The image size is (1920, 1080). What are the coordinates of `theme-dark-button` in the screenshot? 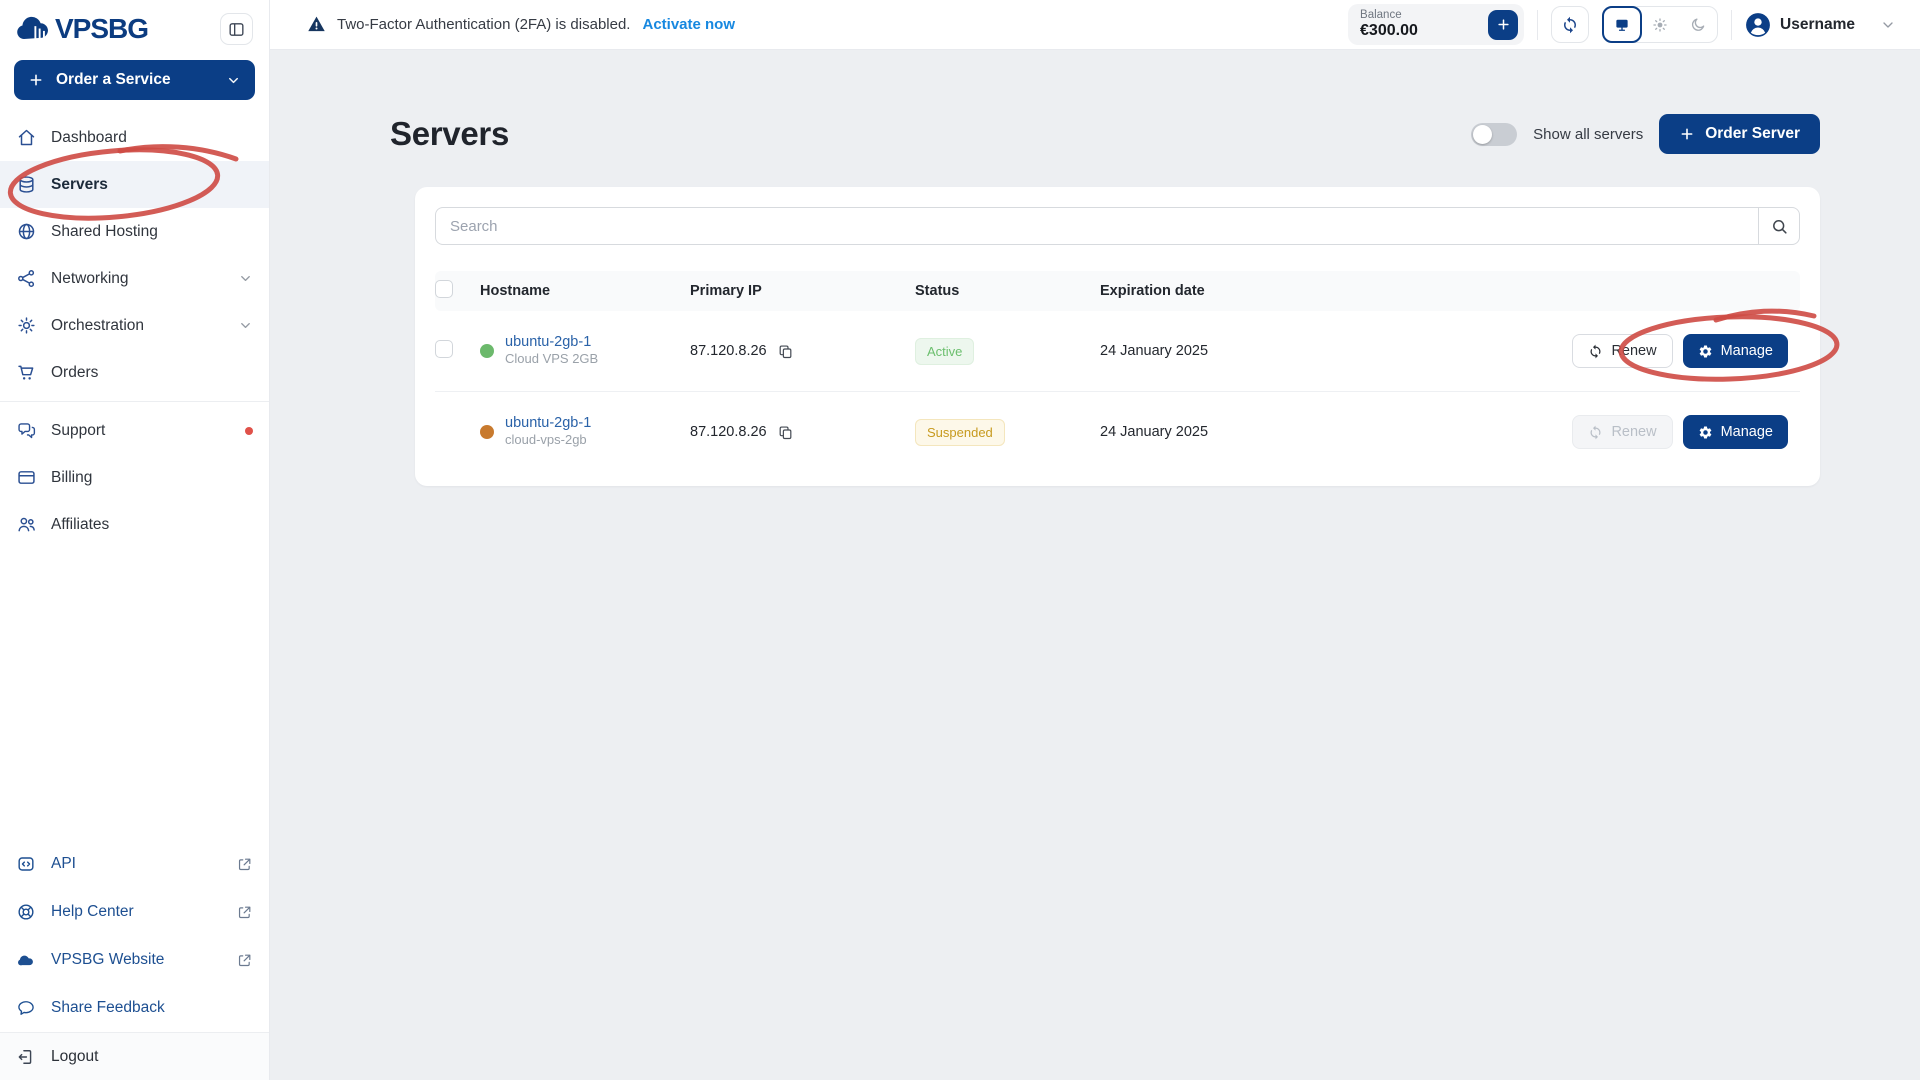 It's located at (1698, 24).